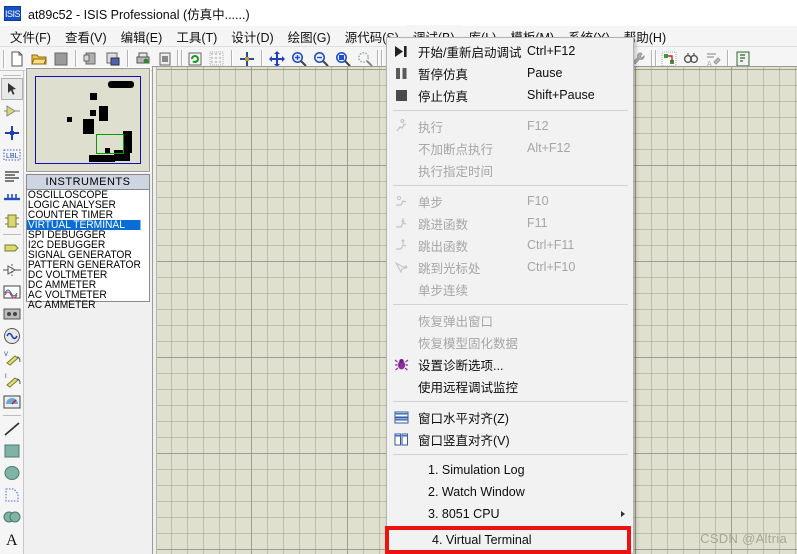  Describe the element at coordinates (12, 451) in the screenshot. I see `box-tool-icon` at that location.